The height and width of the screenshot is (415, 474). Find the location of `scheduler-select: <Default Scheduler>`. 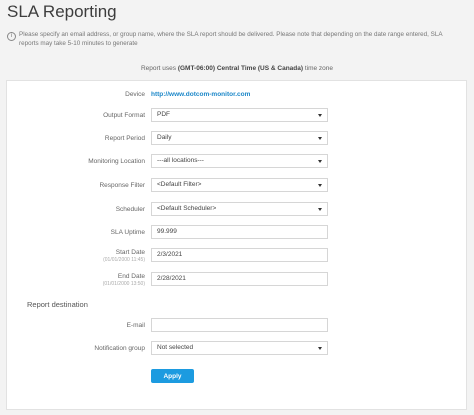

scheduler-select: <Default Scheduler> is located at coordinates (239, 209).